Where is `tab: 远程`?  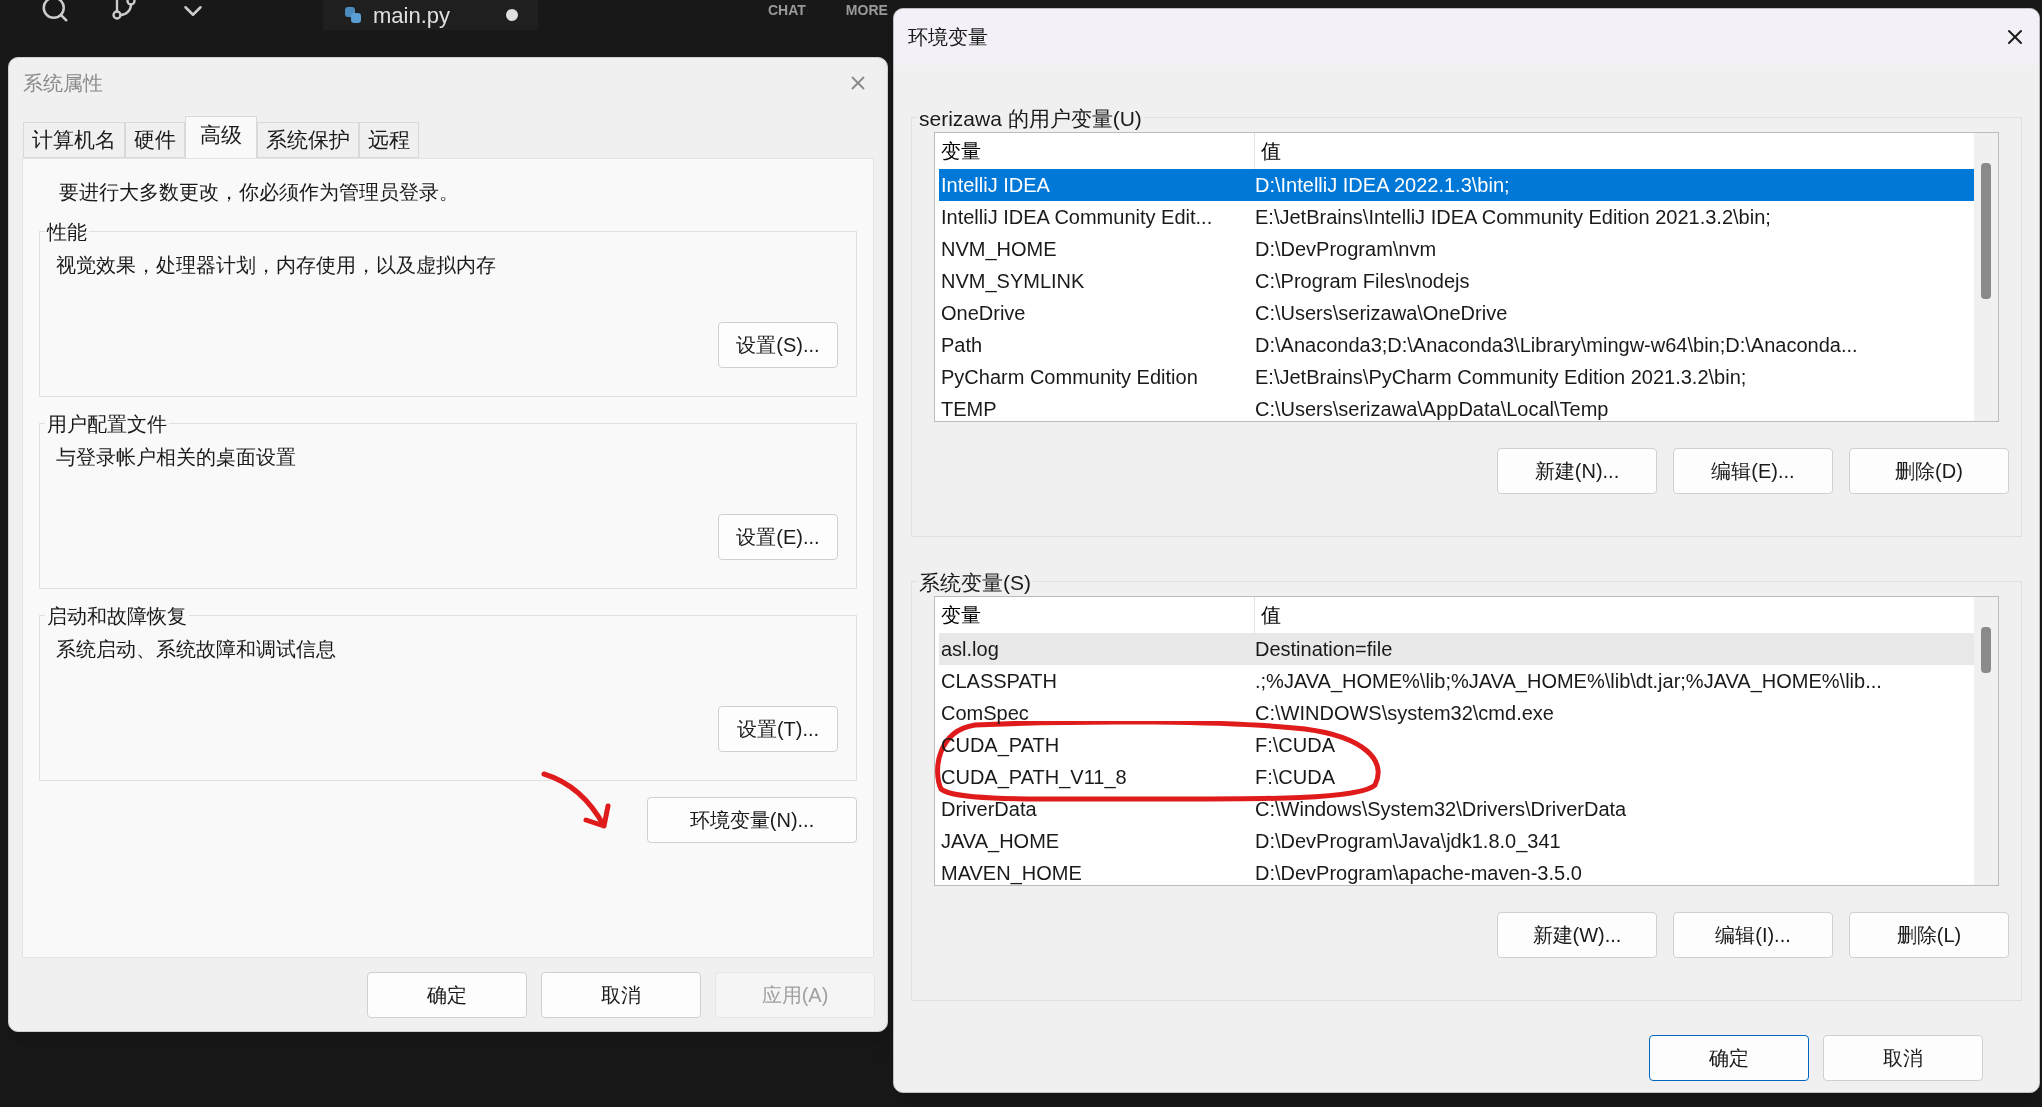 tab: 远程 is located at coordinates (389, 140).